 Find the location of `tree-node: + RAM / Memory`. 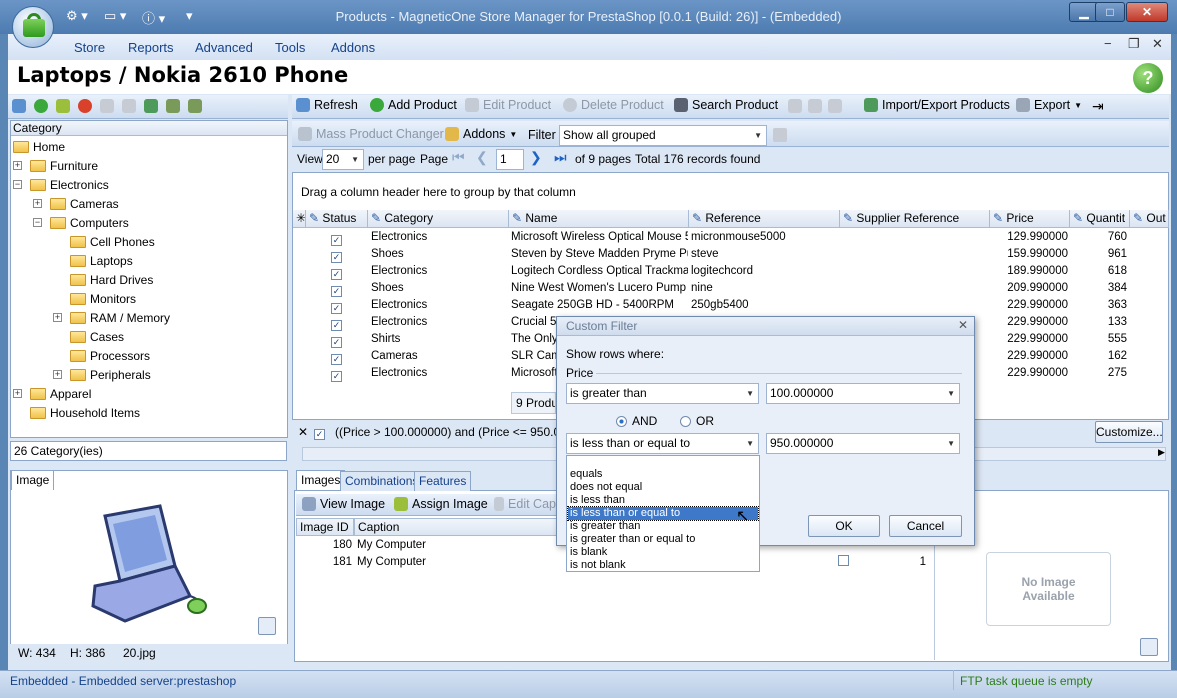

tree-node: + RAM / Memory is located at coordinates (111, 317).